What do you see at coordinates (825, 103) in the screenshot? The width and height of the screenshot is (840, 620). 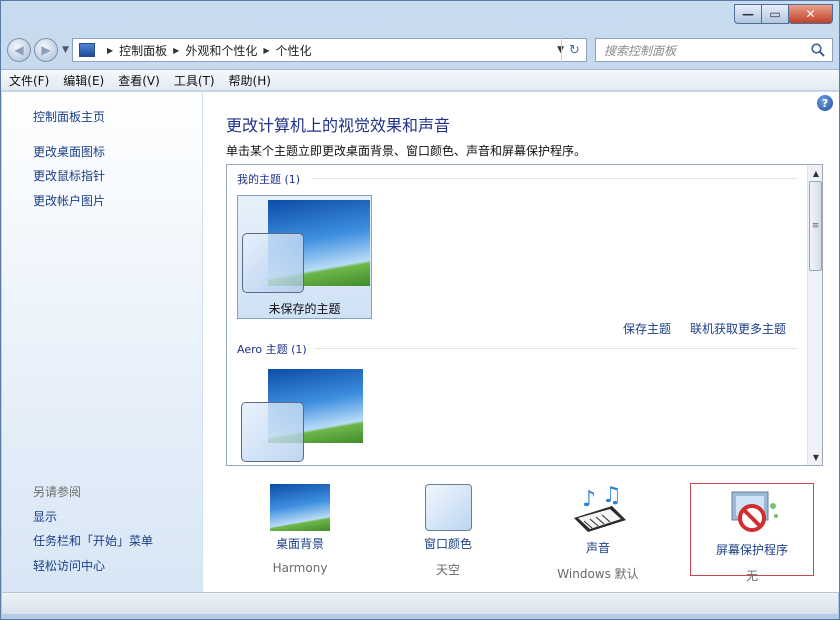 I see `help-icon: ?` at bounding box center [825, 103].